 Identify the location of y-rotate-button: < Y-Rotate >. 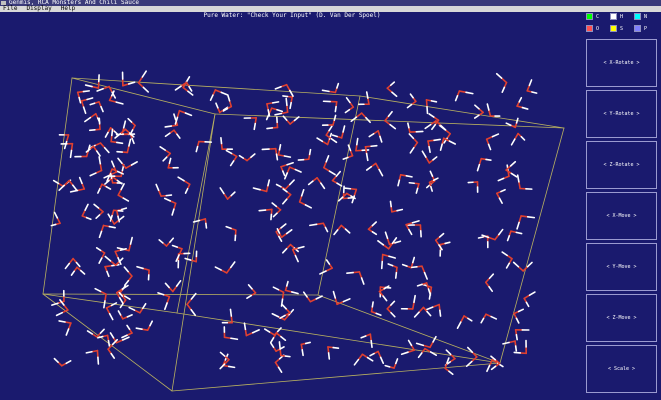
(621, 114).